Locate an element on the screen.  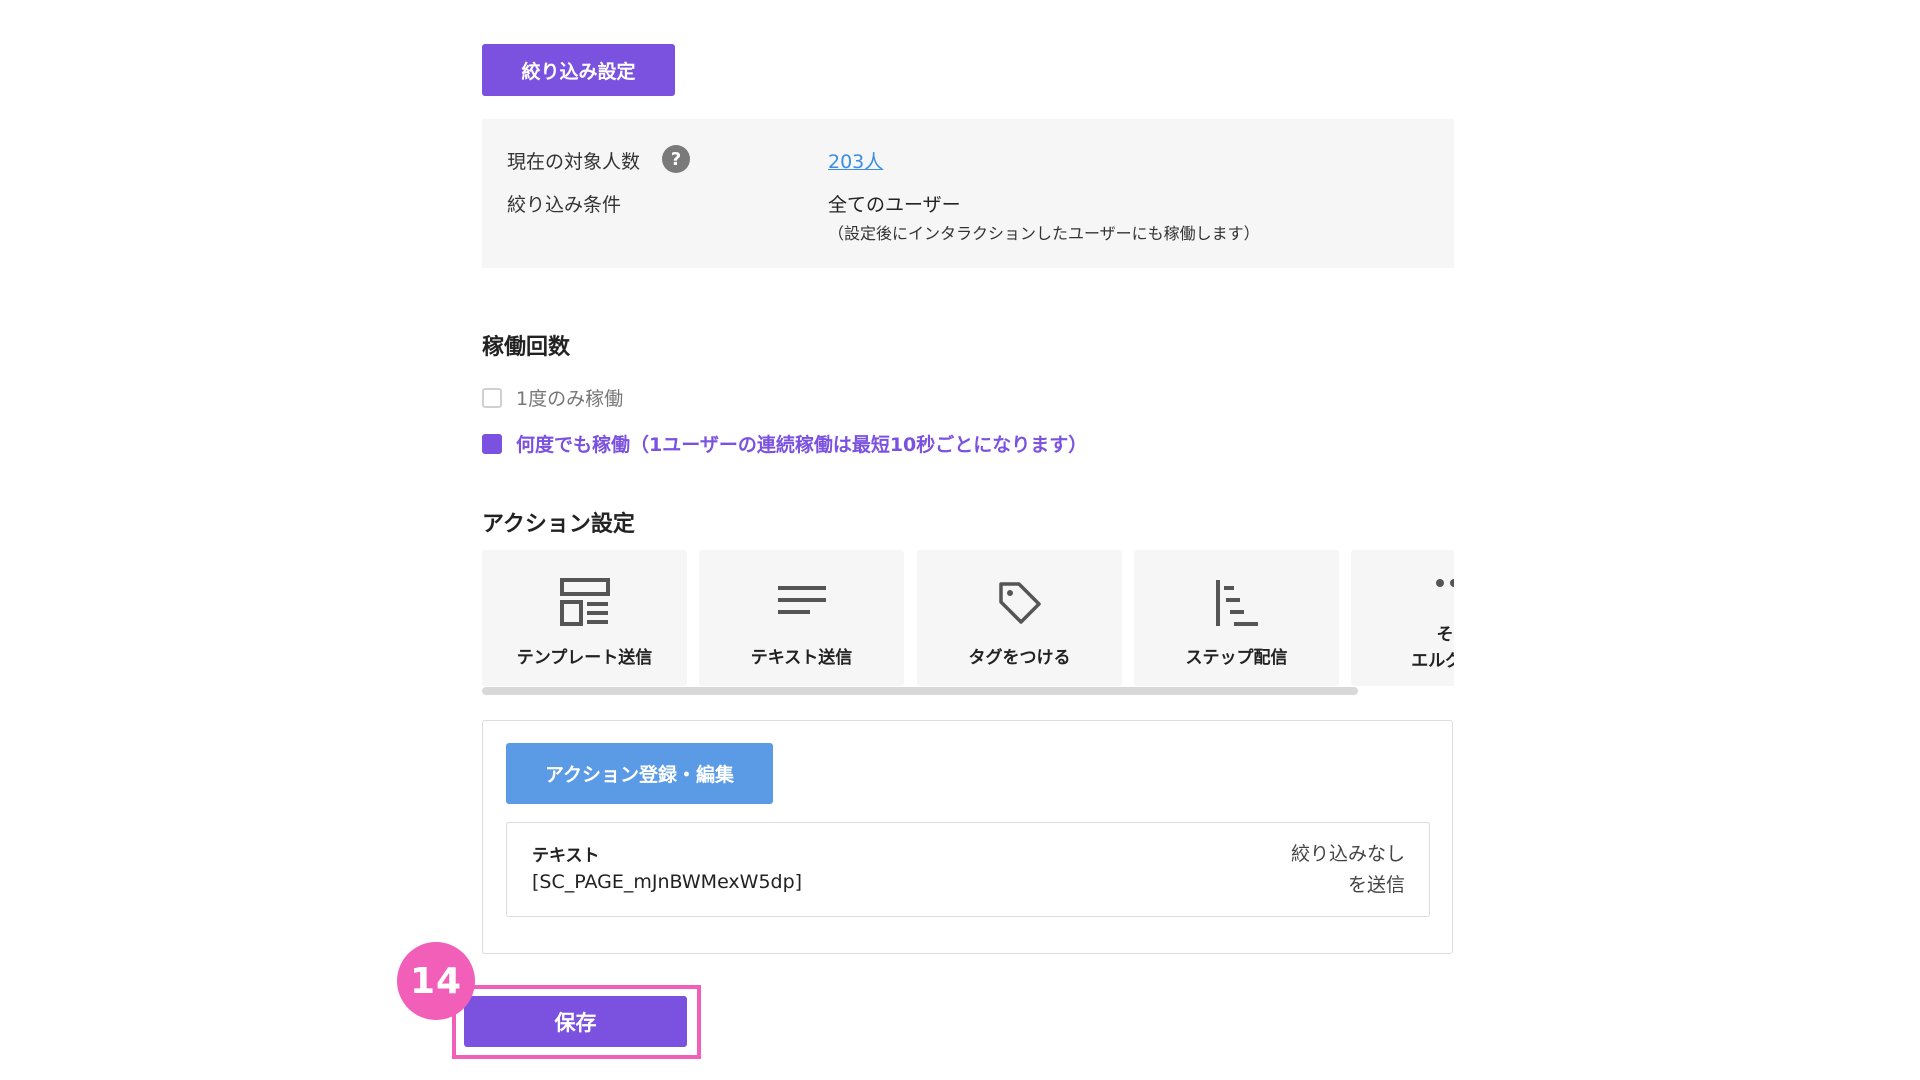
question-icon: ? is located at coordinates (676, 159).